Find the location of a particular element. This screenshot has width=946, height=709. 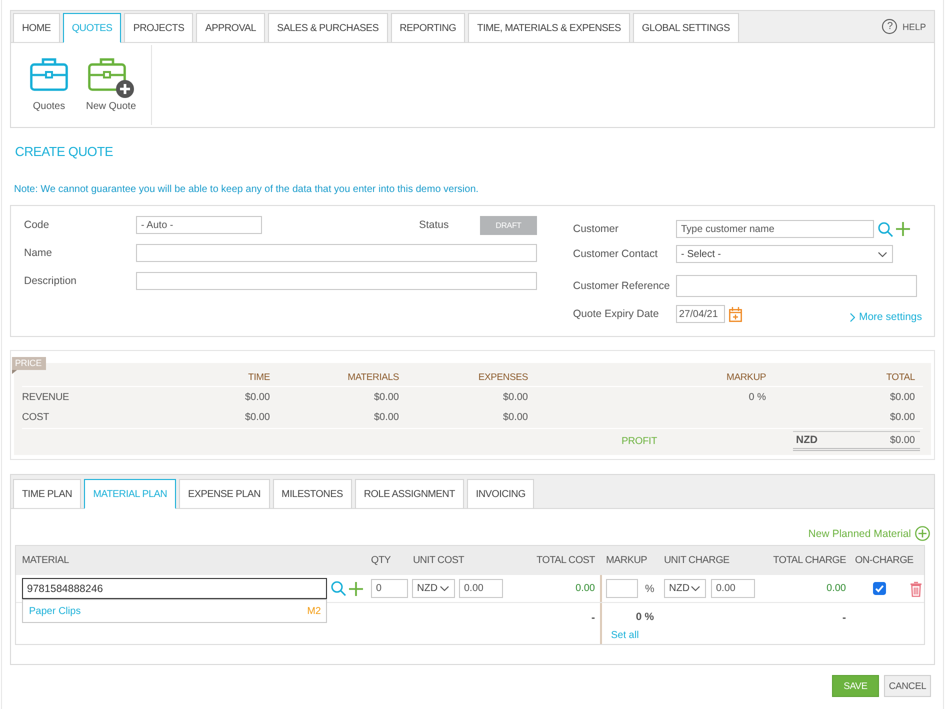

total-cost-sum: - is located at coordinates (593, 618).